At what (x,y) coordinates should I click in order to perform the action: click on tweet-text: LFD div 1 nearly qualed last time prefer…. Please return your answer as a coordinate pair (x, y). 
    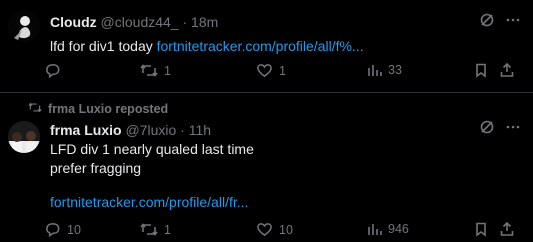
    Looking at the image, I should click on (152, 159).